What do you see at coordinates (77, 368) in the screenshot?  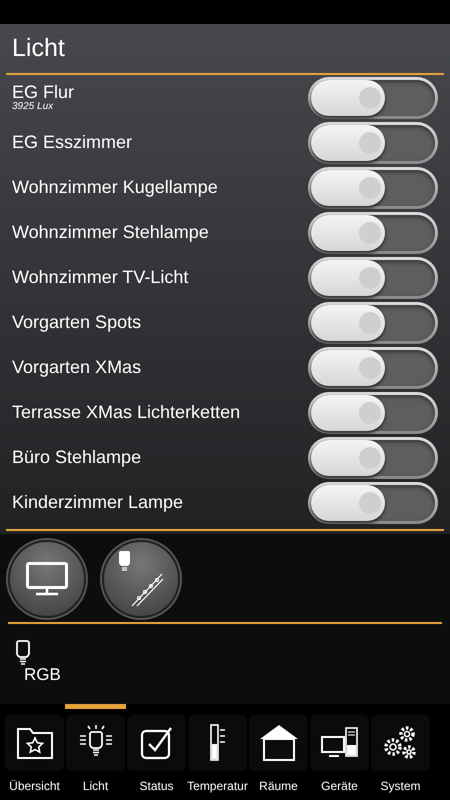 I see `light-name: Vorgarten XMas` at bounding box center [77, 368].